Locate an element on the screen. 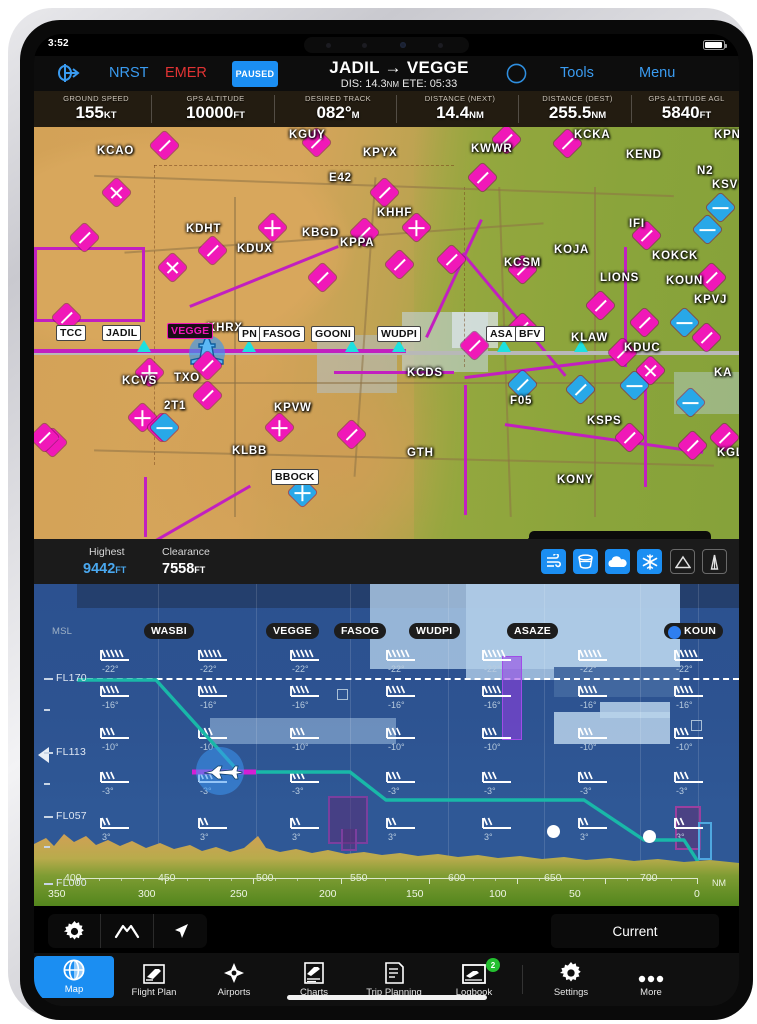 The width and height of the screenshot is (757, 1024). tab-map: Map is located at coordinates (74, 977).